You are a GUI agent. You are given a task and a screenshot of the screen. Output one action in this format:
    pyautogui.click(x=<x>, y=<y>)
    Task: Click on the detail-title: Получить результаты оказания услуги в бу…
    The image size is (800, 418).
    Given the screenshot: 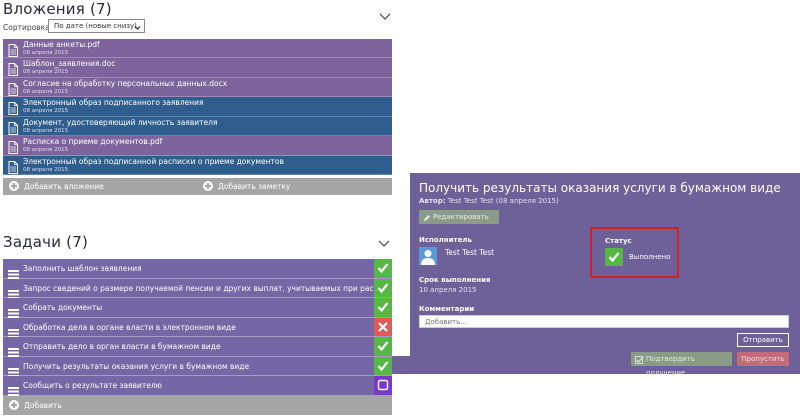 What is the action you would take?
    pyautogui.click(x=600, y=188)
    